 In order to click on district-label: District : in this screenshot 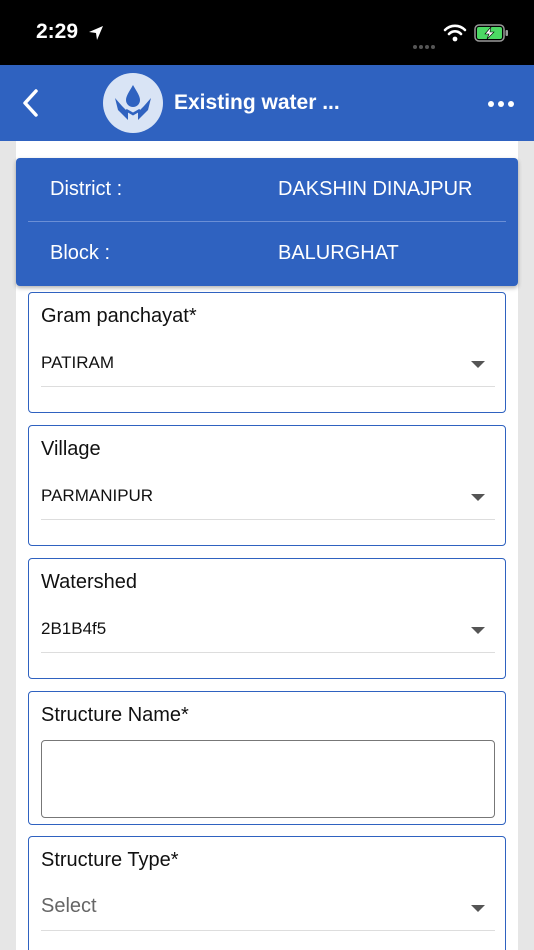, I will do `click(86, 189)`.